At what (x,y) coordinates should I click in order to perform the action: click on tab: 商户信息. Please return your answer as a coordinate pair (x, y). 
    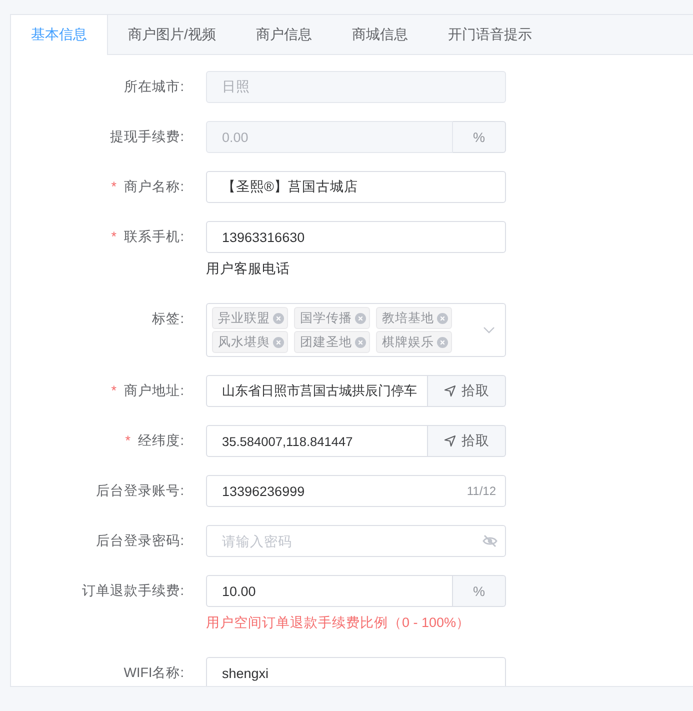
    Looking at the image, I should click on (284, 35).